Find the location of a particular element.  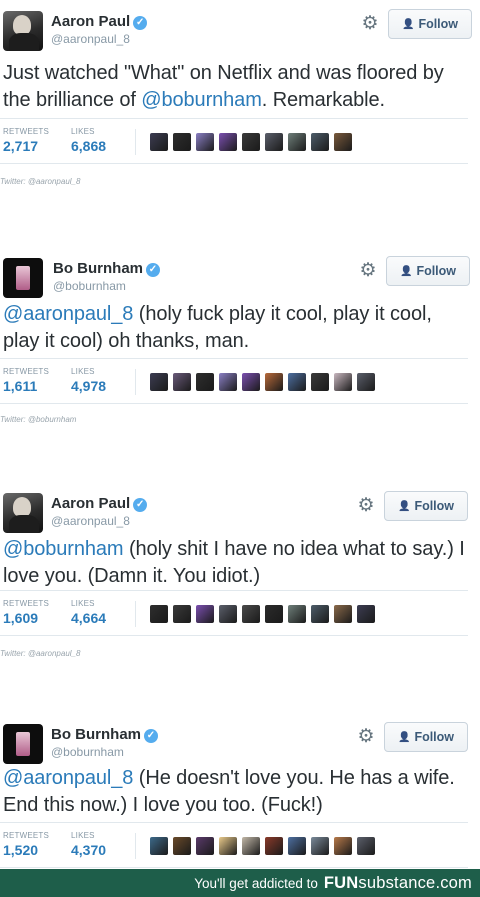

footer-brand-bold: FUN is located at coordinates (341, 882).